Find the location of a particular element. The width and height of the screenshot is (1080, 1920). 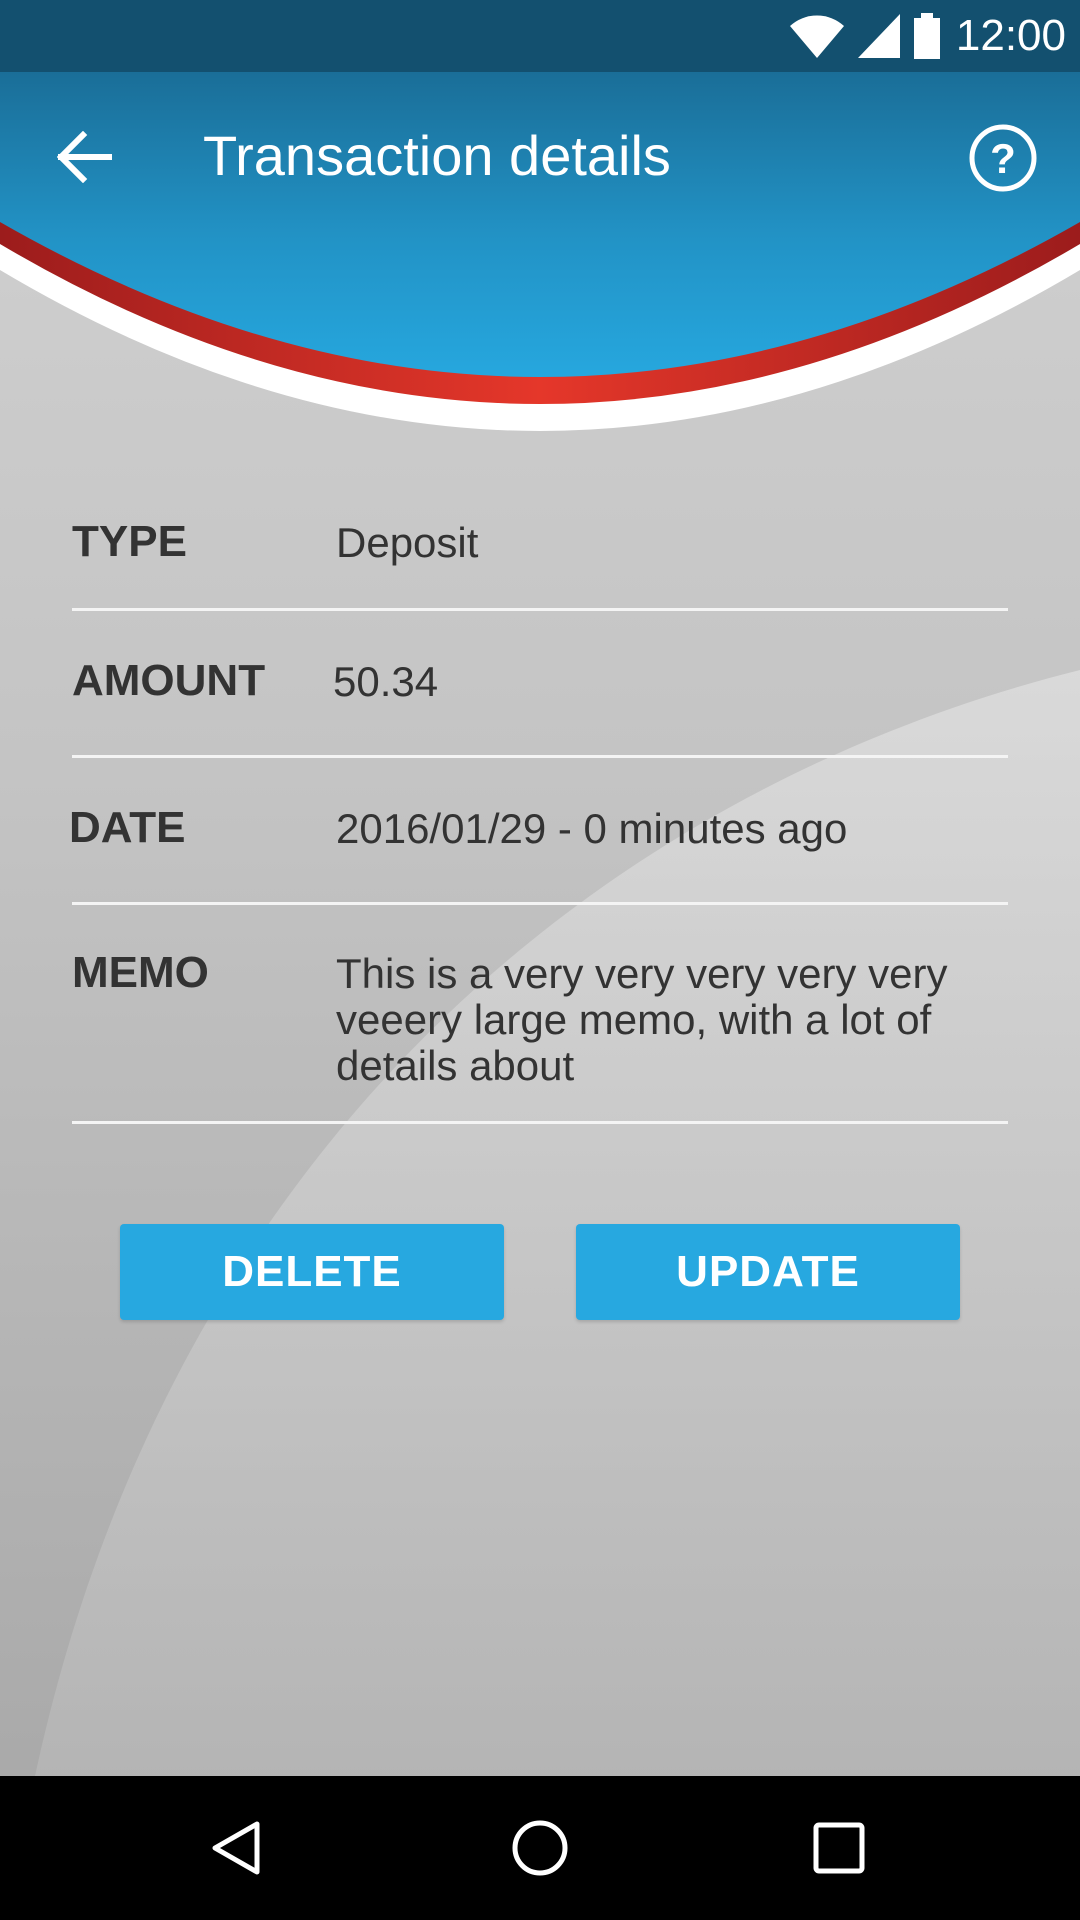

date-label: DATE is located at coordinates (127, 827).